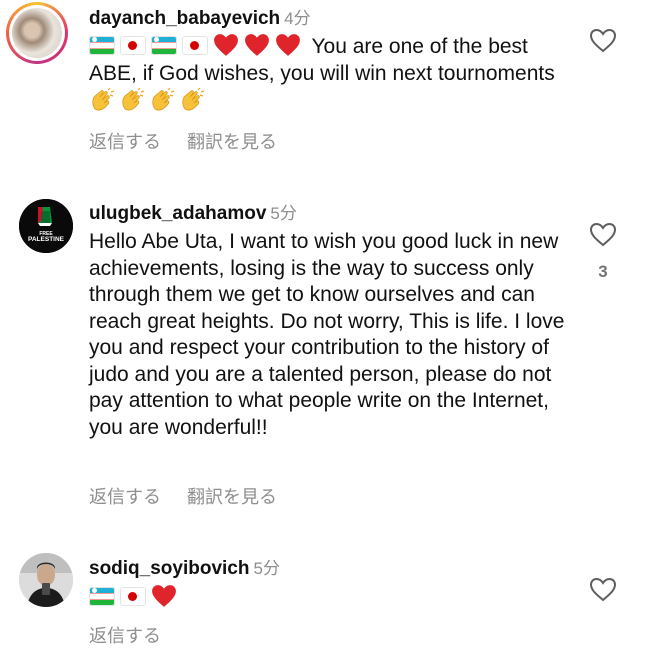 The width and height of the screenshot is (650, 648). What do you see at coordinates (169, 568) in the screenshot?
I see `username: sodiq_soyibovich` at bounding box center [169, 568].